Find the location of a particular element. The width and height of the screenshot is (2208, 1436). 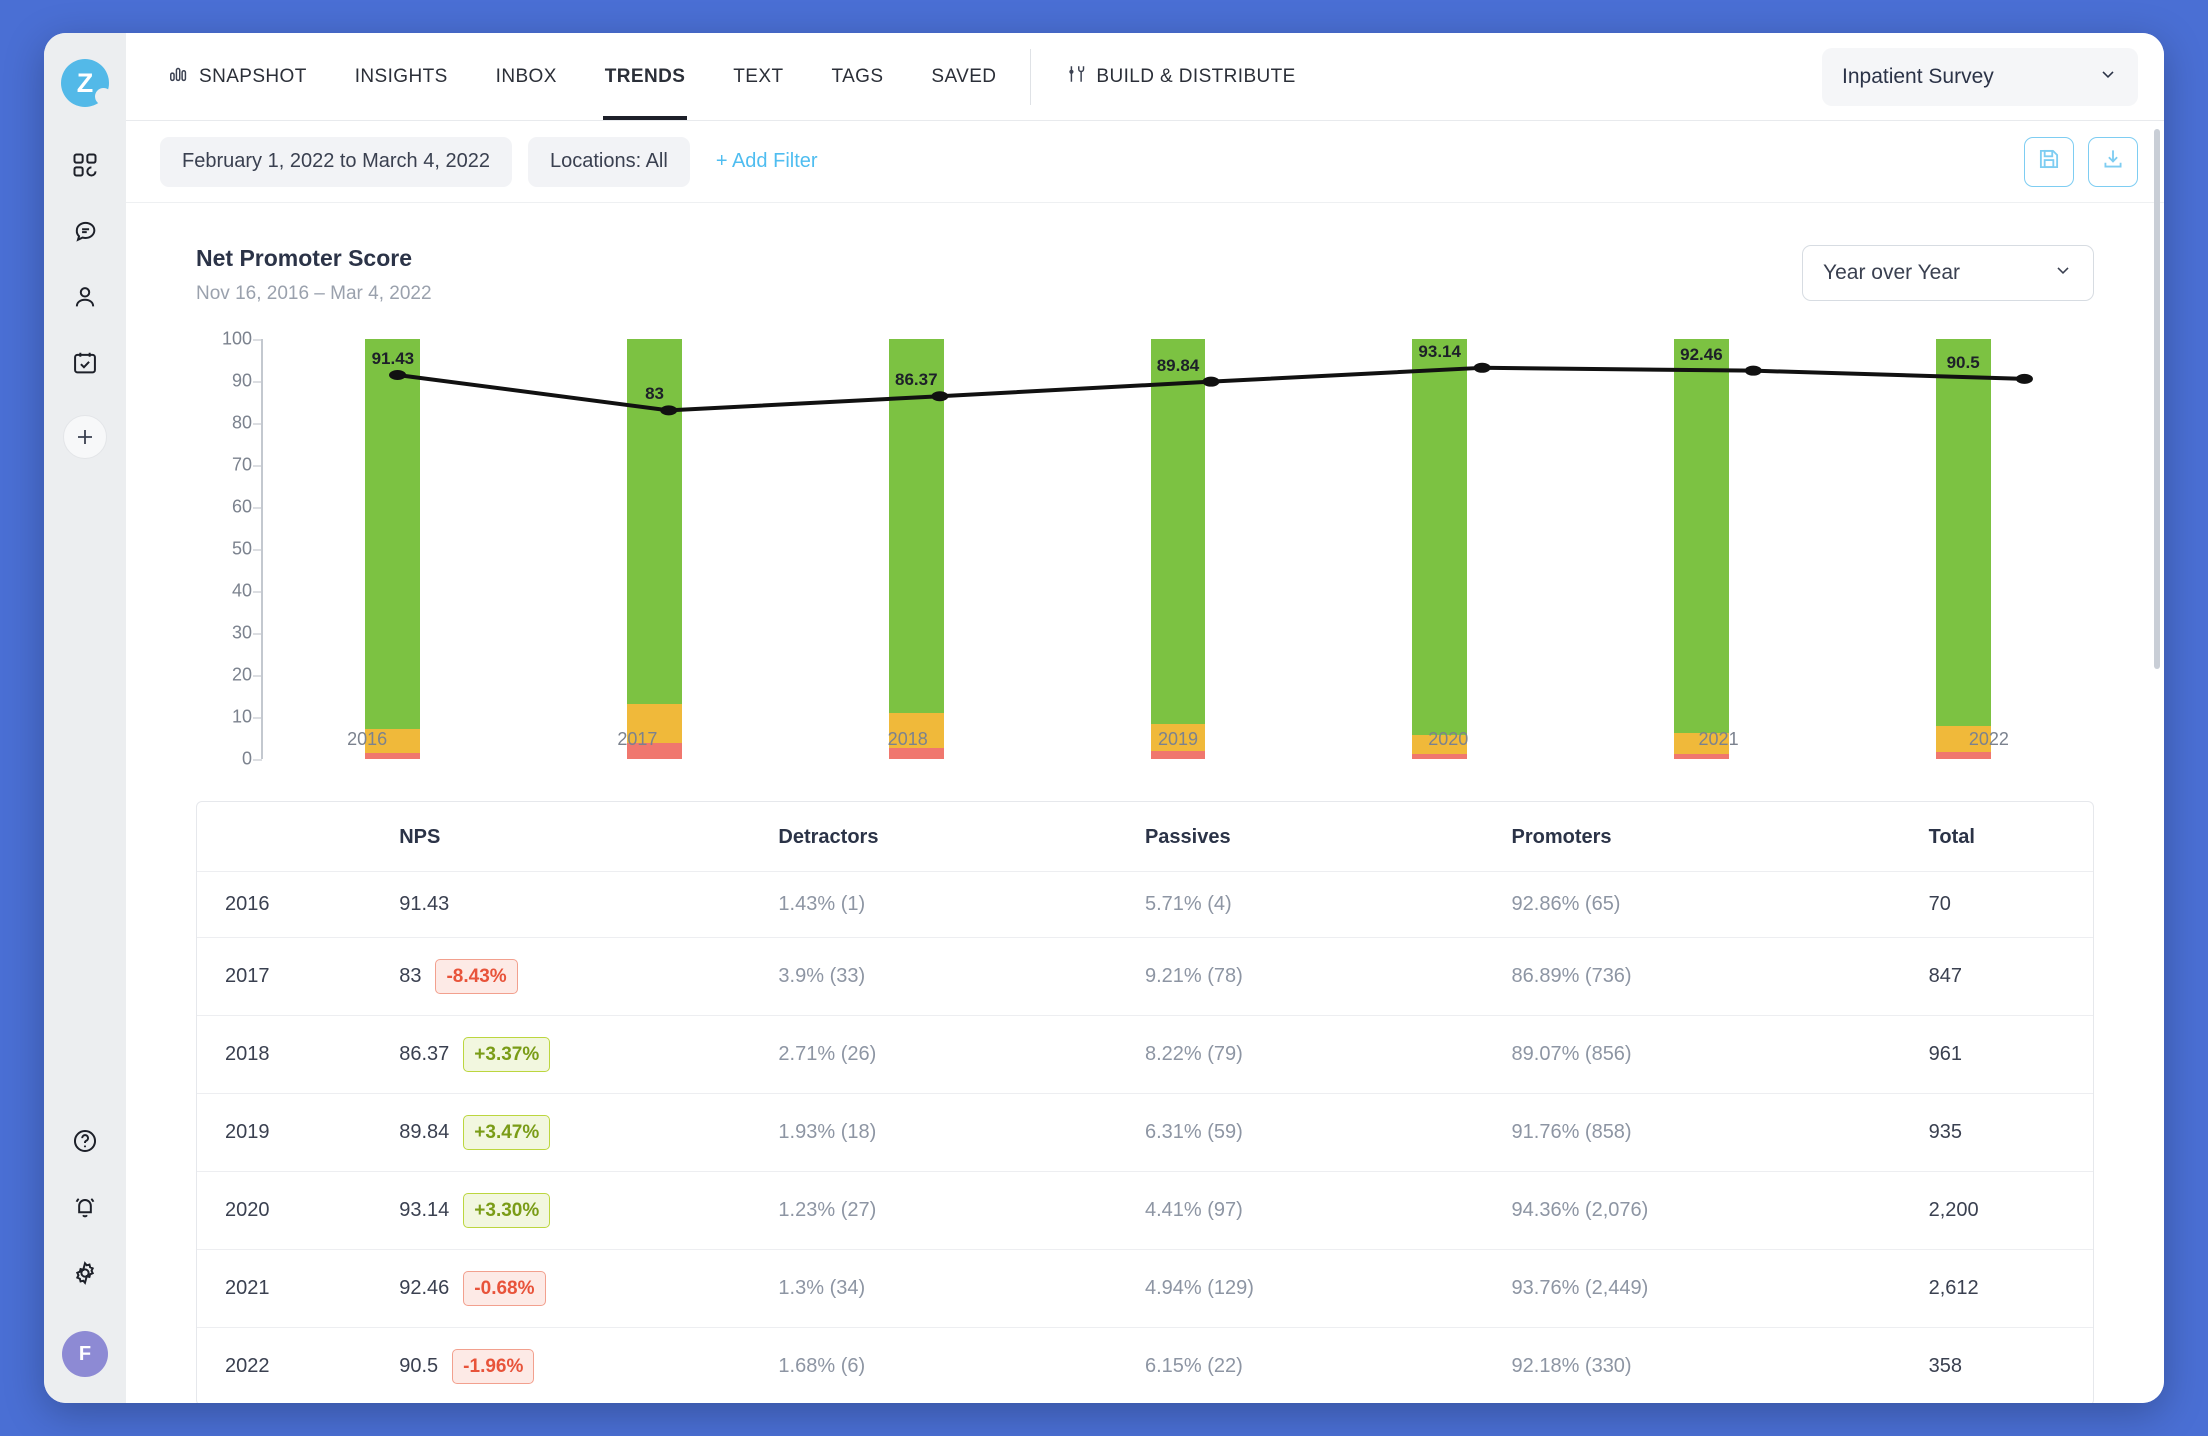

tab-saved: SAVED is located at coordinates (963, 76).